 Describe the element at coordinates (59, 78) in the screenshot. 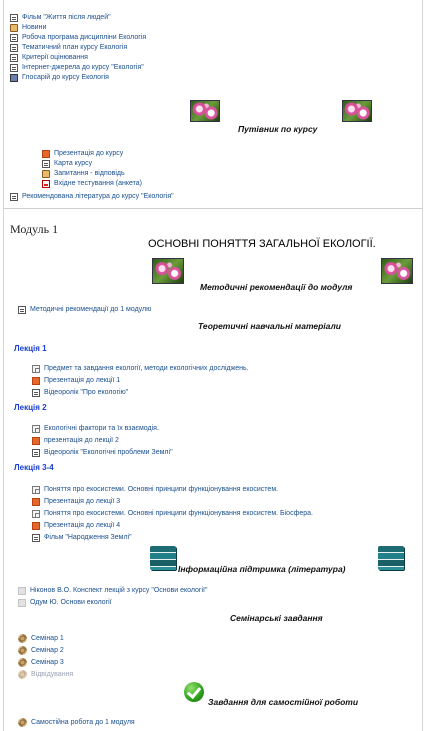

I see `link-glossary: Глосарій до курсу Екологія` at that location.